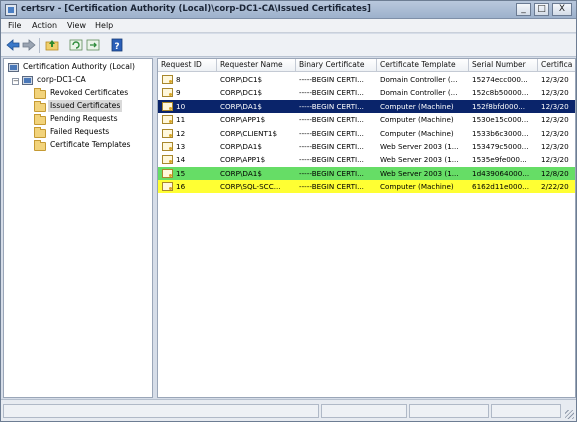 This screenshot has width=577, height=422. What do you see at coordinates (29, 45) in the screenshot?
I see `forward-arrow-icon` at bounding box center [29, 45].